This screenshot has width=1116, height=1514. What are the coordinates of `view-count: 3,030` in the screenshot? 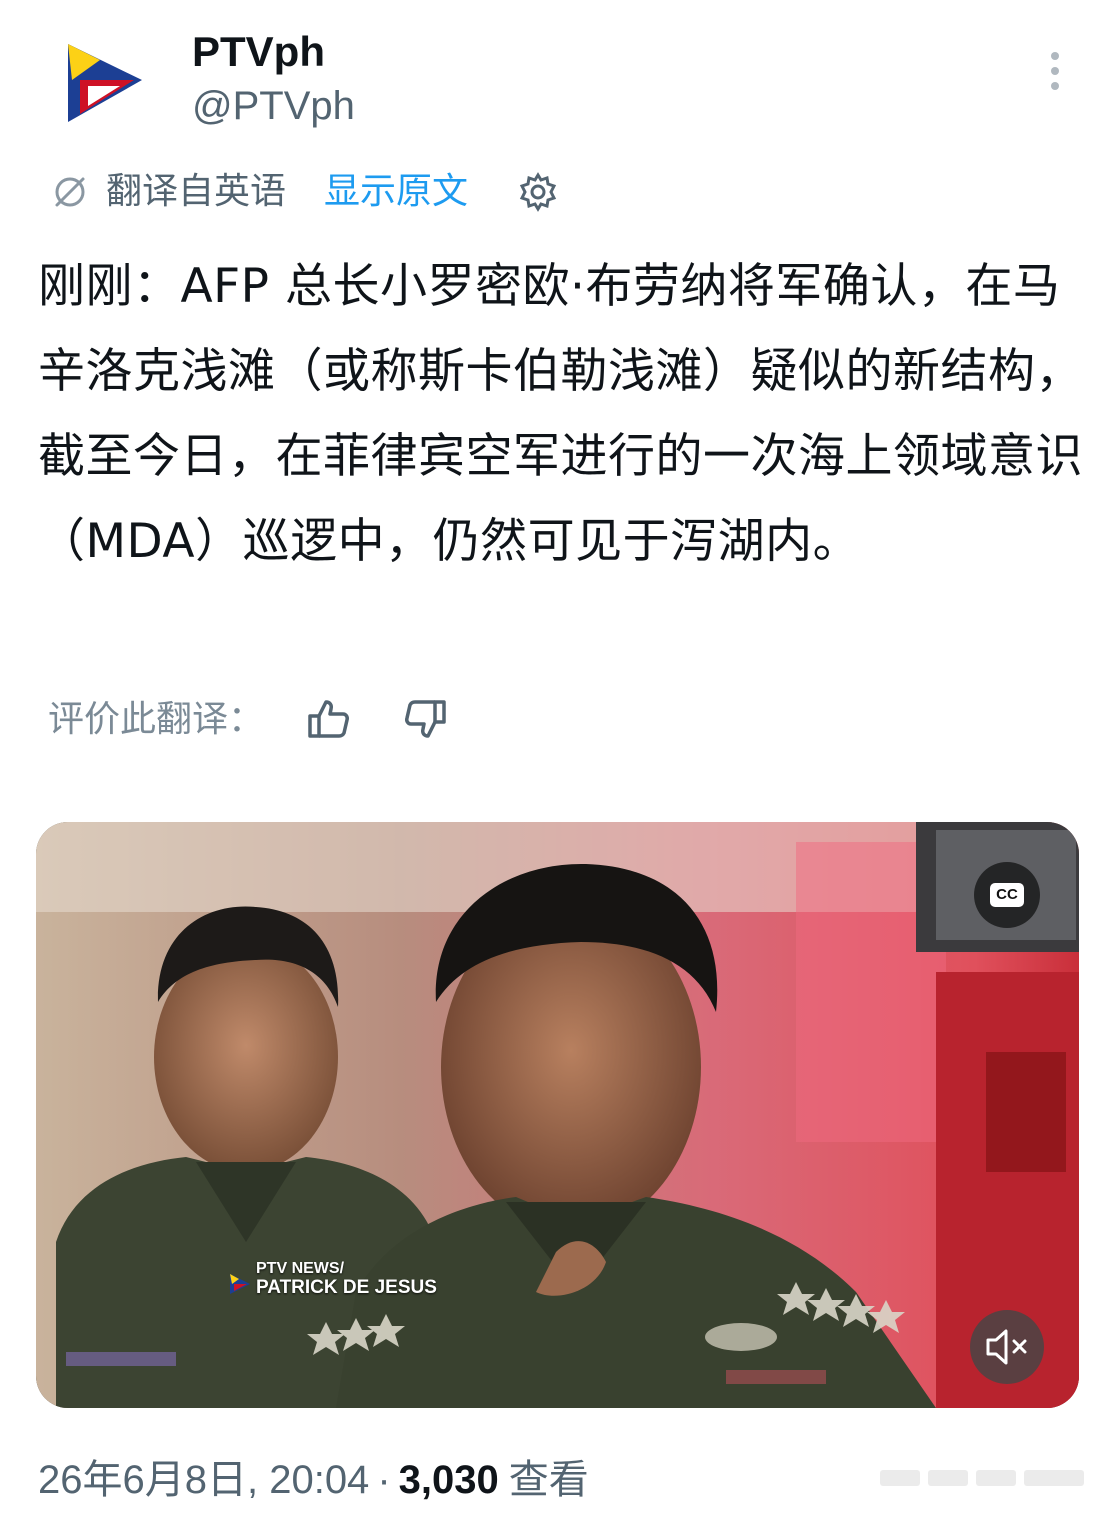 It's located at (448, 1480).